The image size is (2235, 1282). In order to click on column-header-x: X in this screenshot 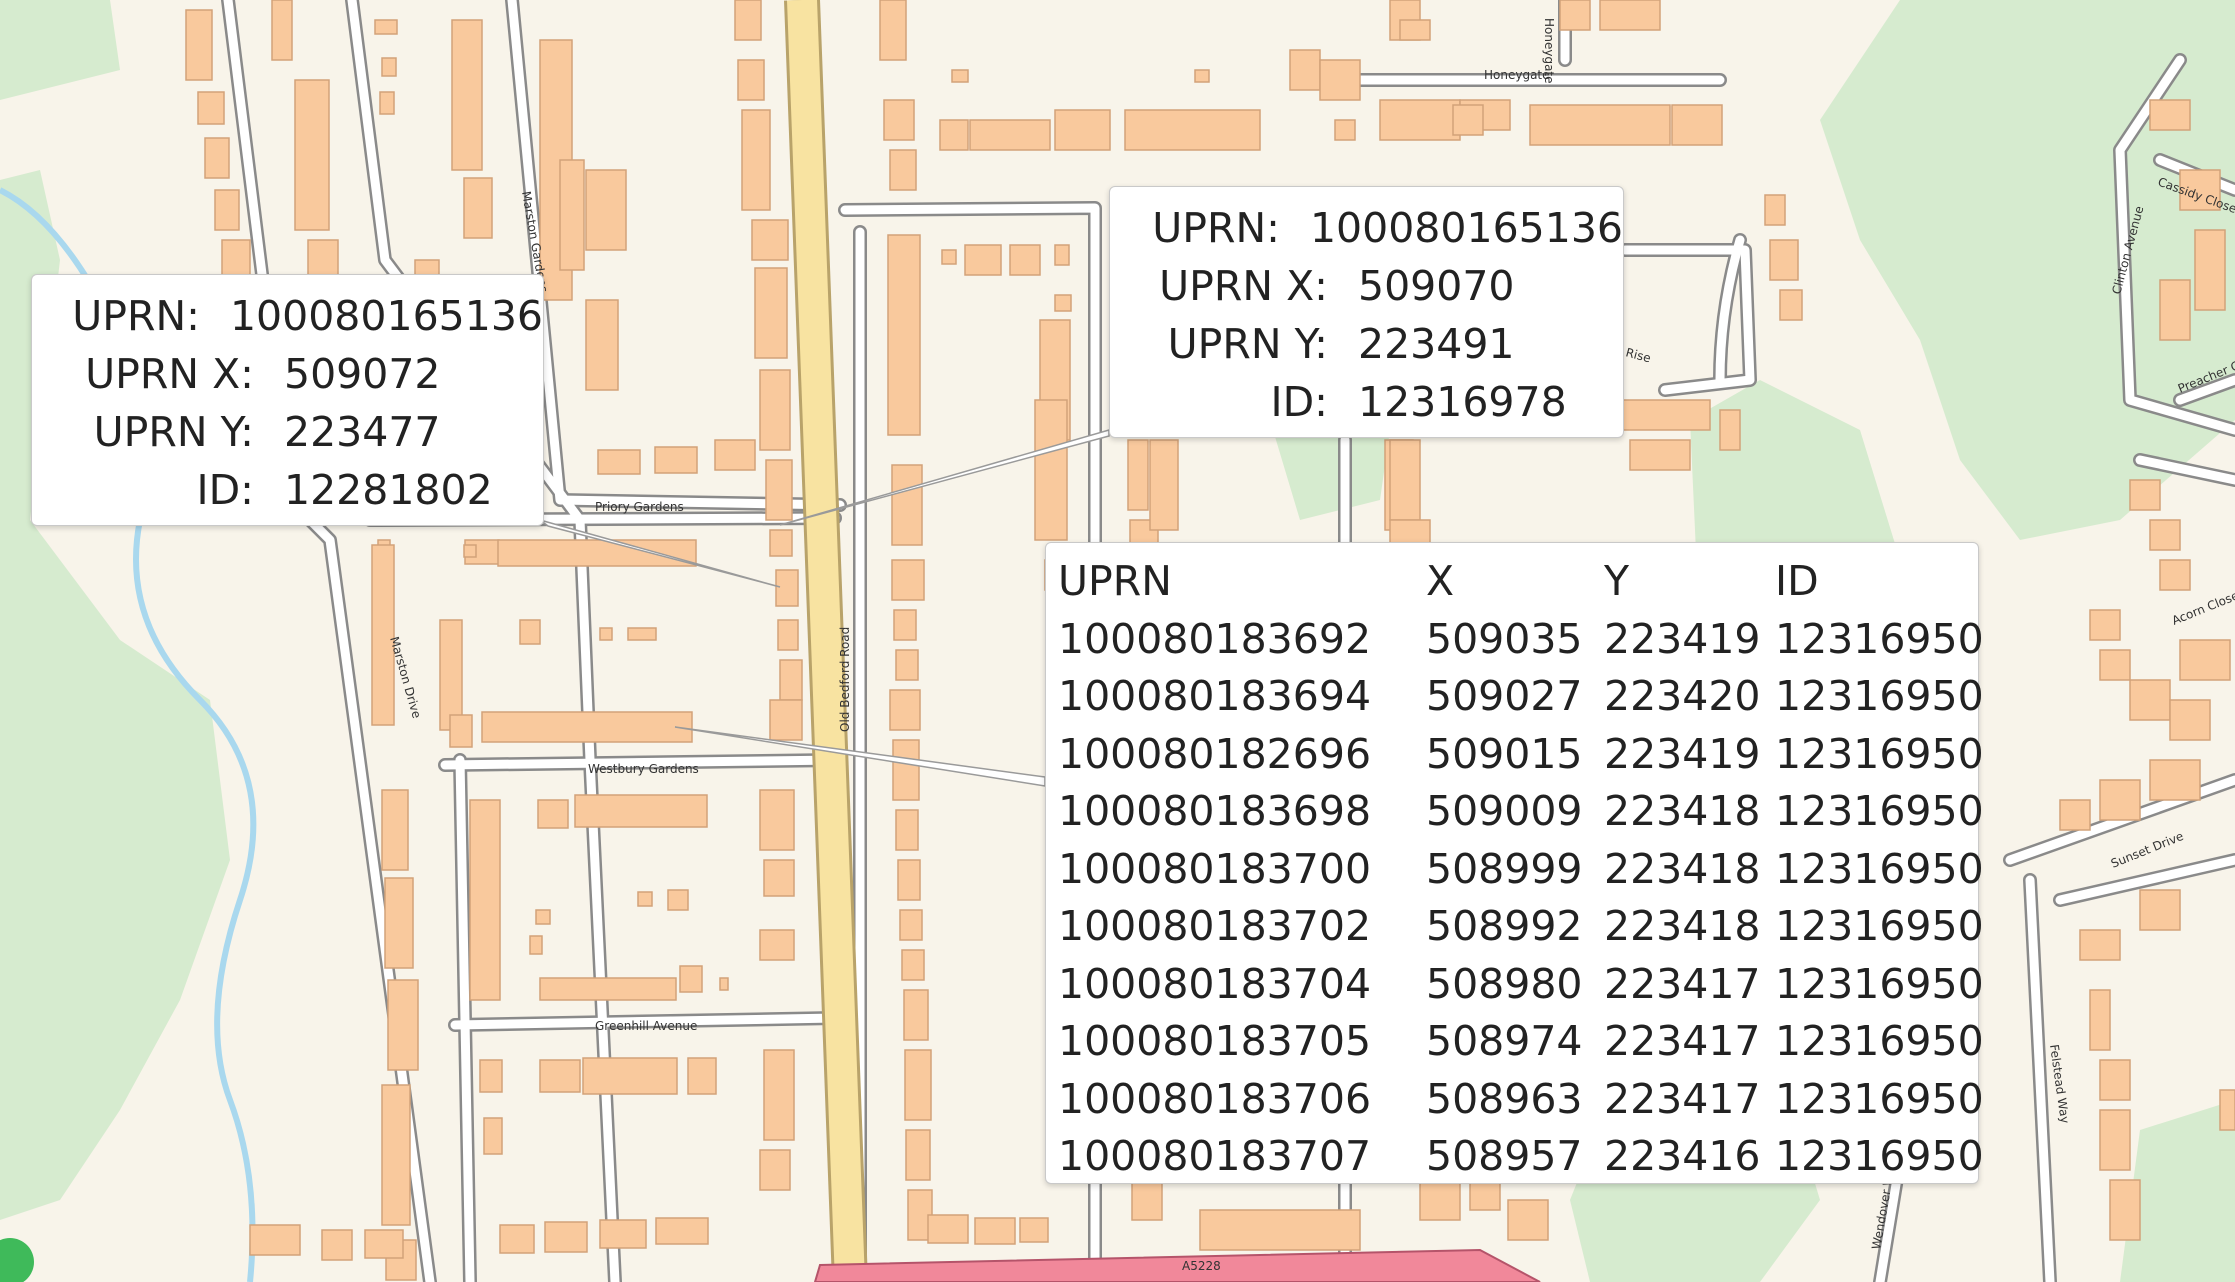, I will do `click(1440, 581)`.